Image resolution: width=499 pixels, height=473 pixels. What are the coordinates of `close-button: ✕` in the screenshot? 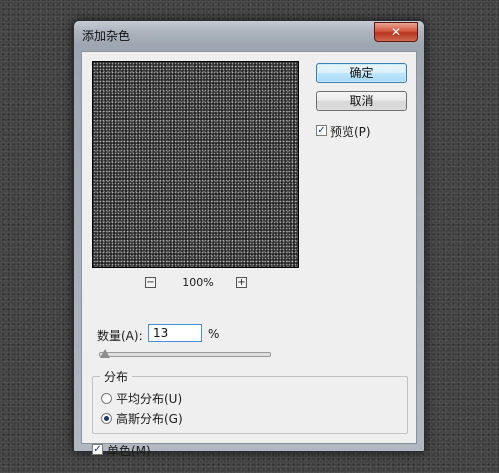 It's located at (396, 32).